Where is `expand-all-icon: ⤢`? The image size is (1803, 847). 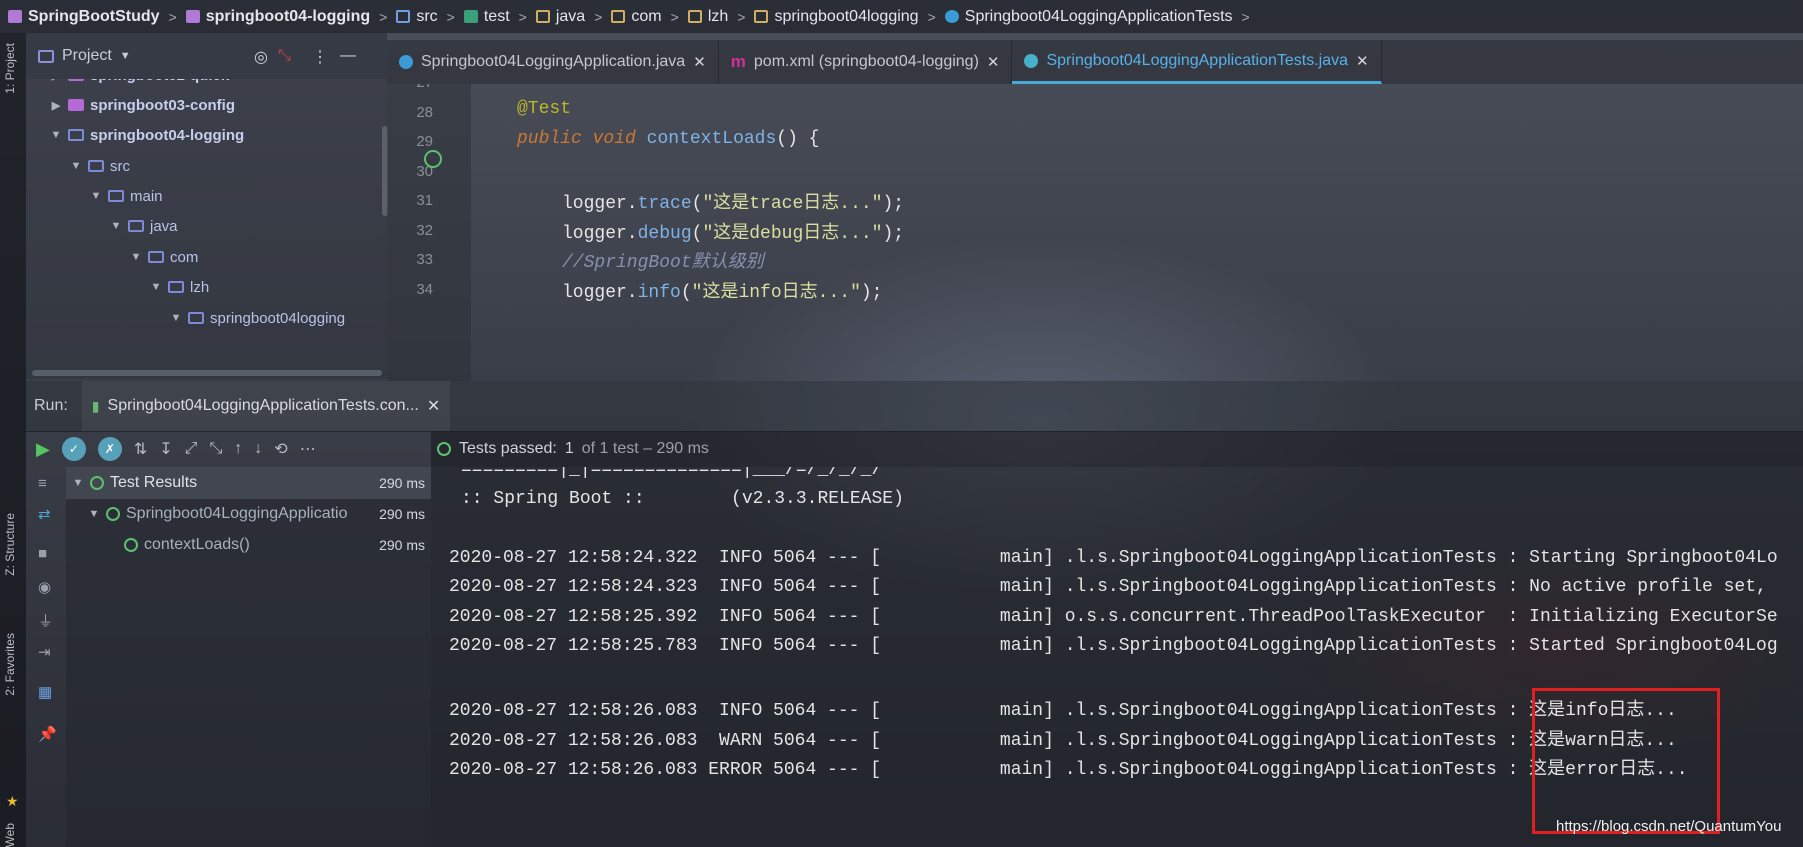
expand-all-icon: ⤢ is located at coordinates (191, 449).